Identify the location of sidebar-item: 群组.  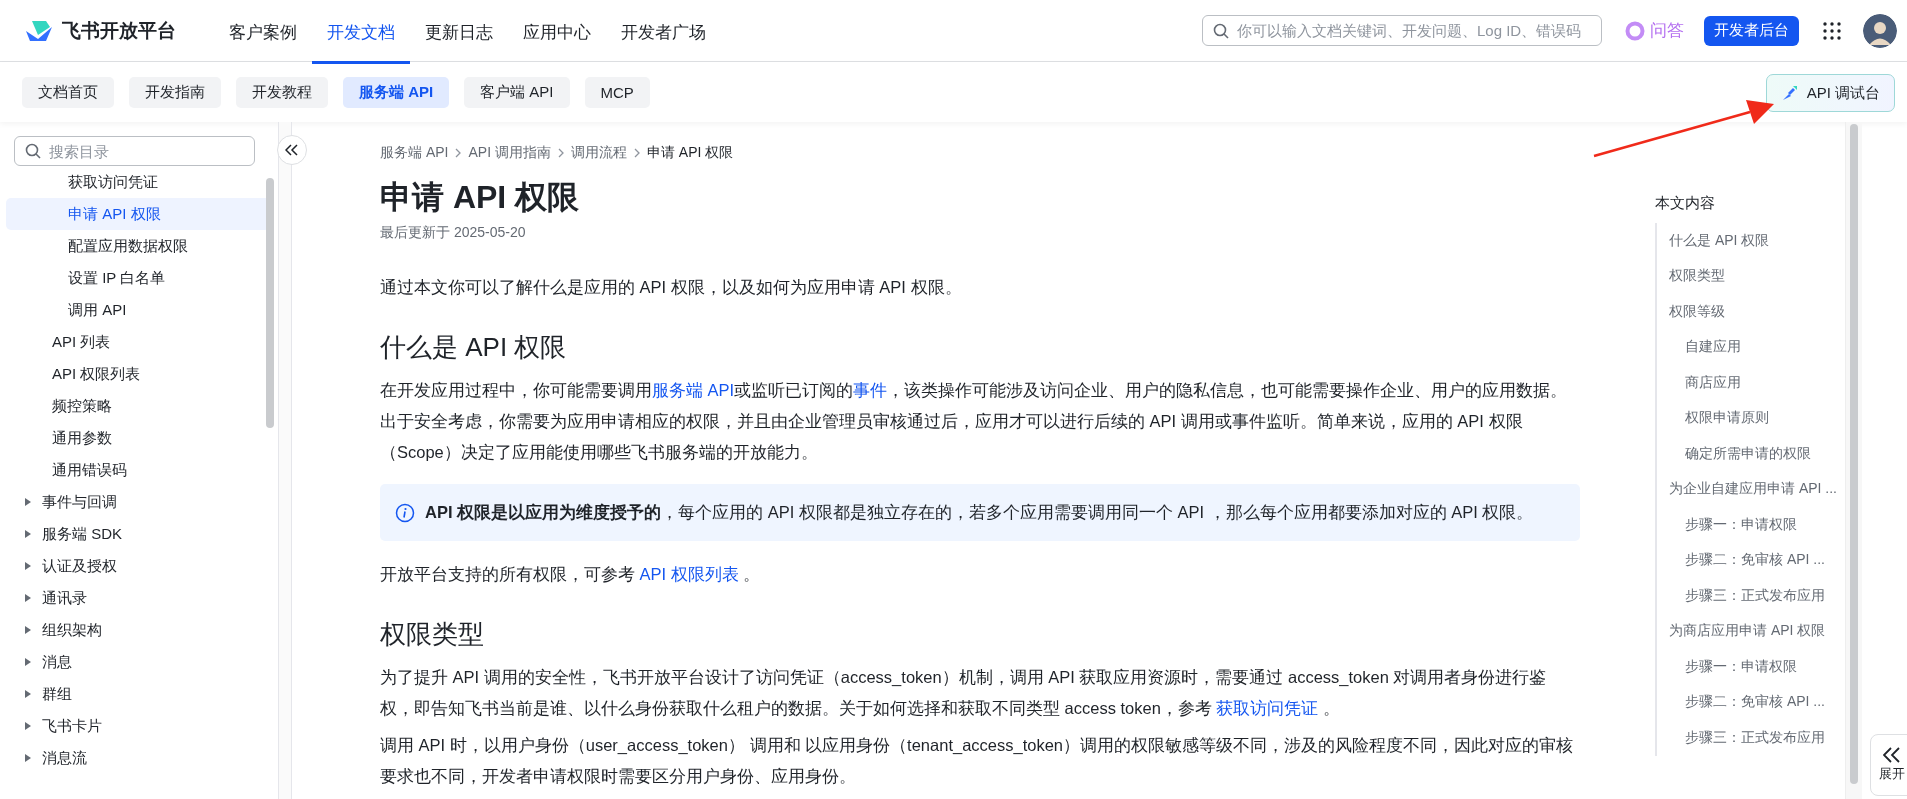
(138, 694).